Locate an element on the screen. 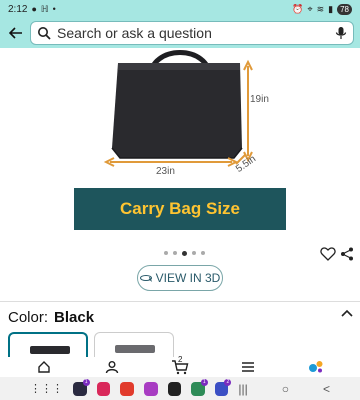 The width and height of the screenshot is (360, 400). carousel-dot-active is located at coordinates (184, 253).